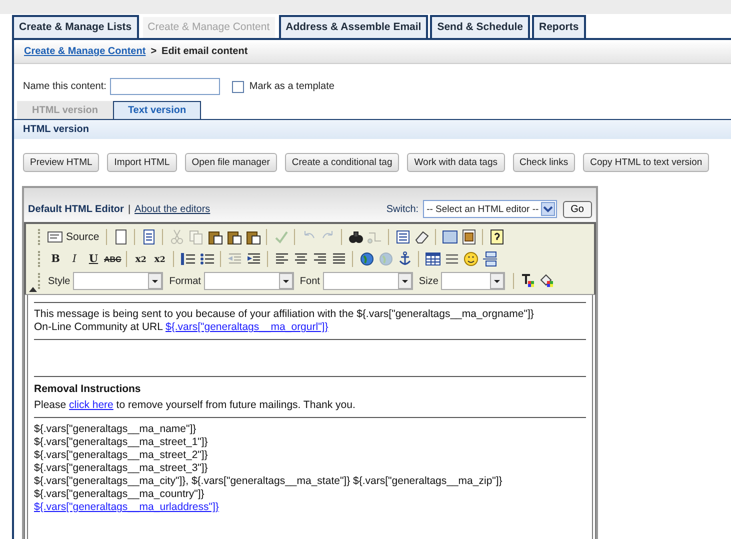 This screenshot has height=539, width=731. I want to click on body-text: ${.vars["generaltags__ma_name"]}, so click(116, 429).